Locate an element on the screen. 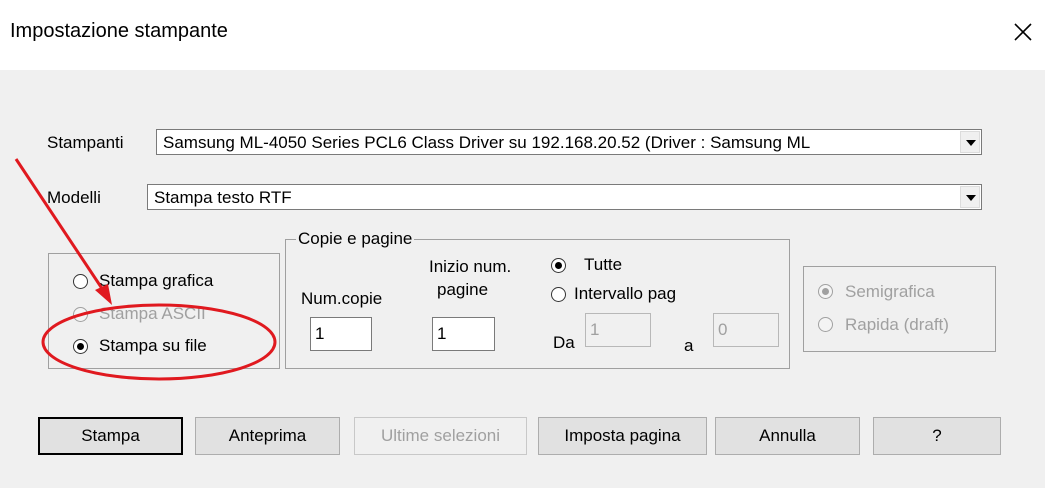  annotation-overlay is located at coordinates (145, 269).